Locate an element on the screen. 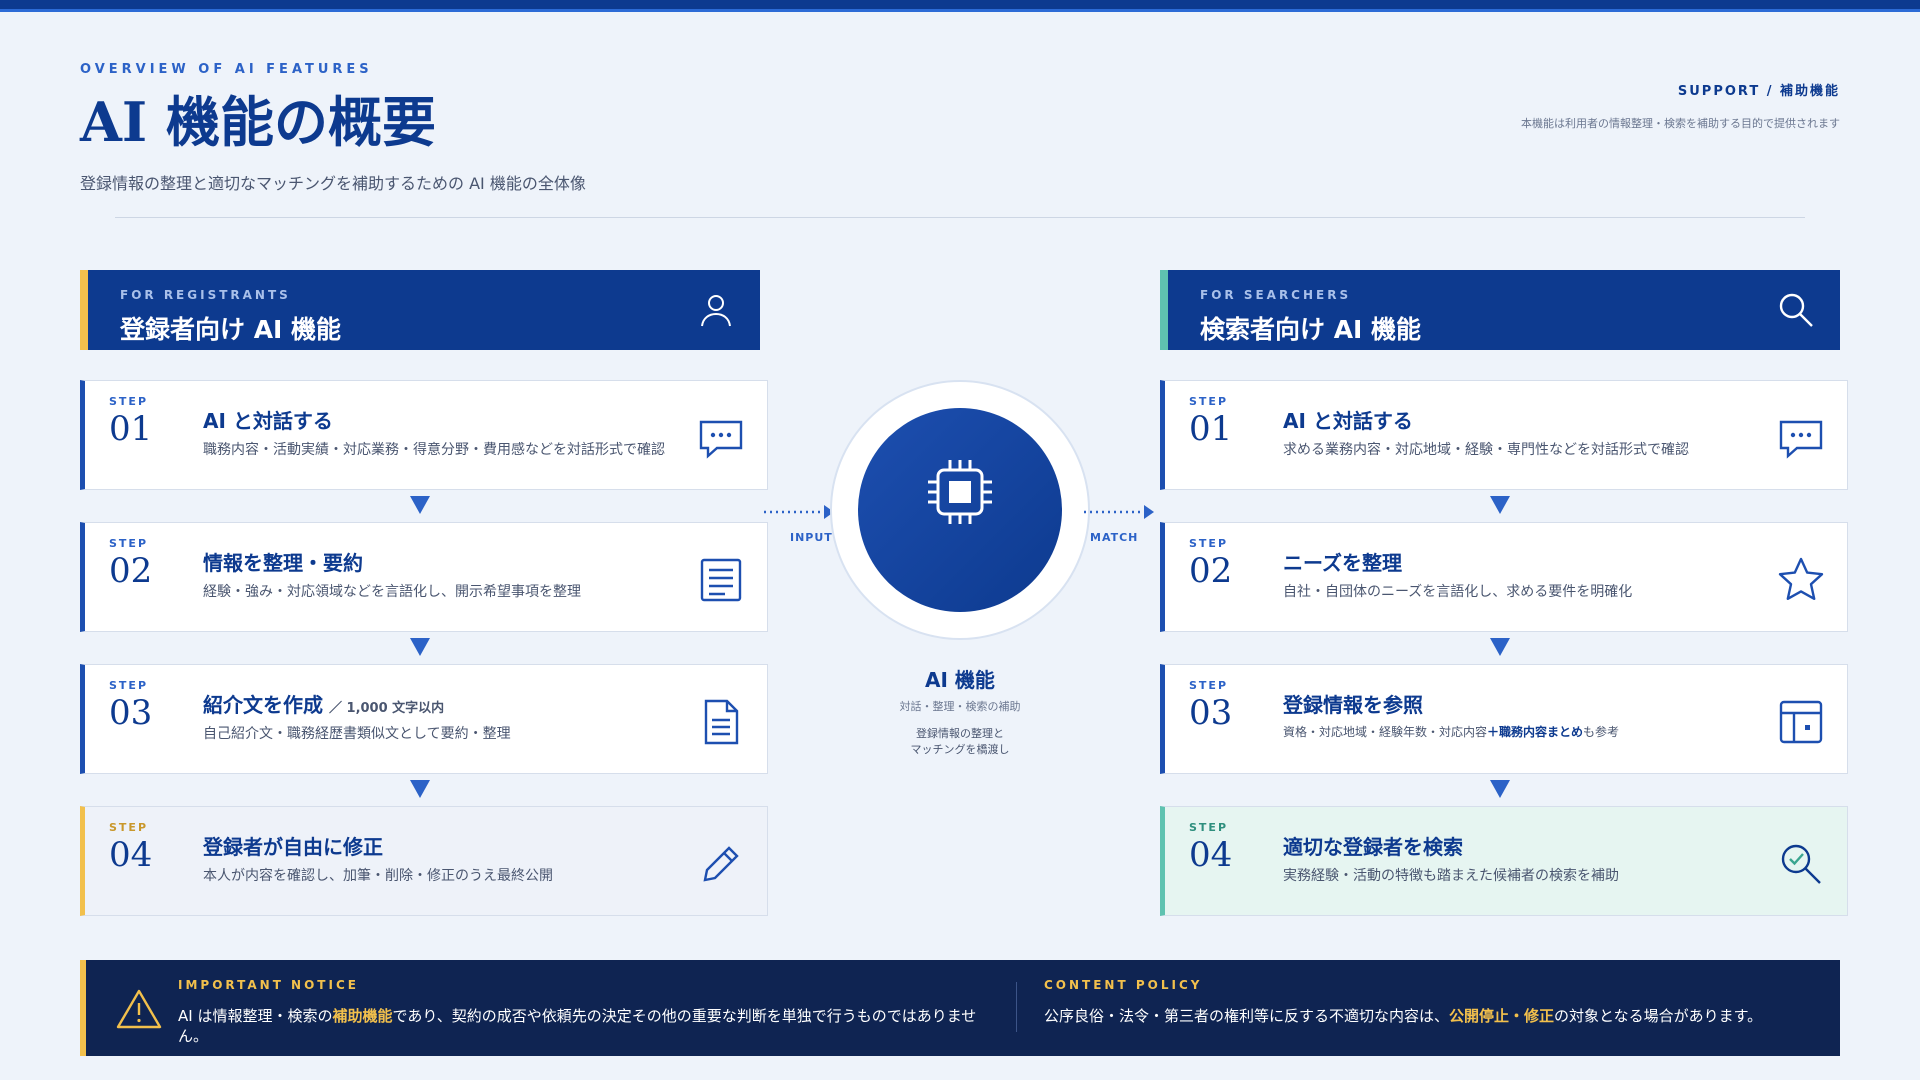 The image size is (1920, 1080). registrants-eyebrow: FOR REGISTRANTS is located at coordinates (205, 295).